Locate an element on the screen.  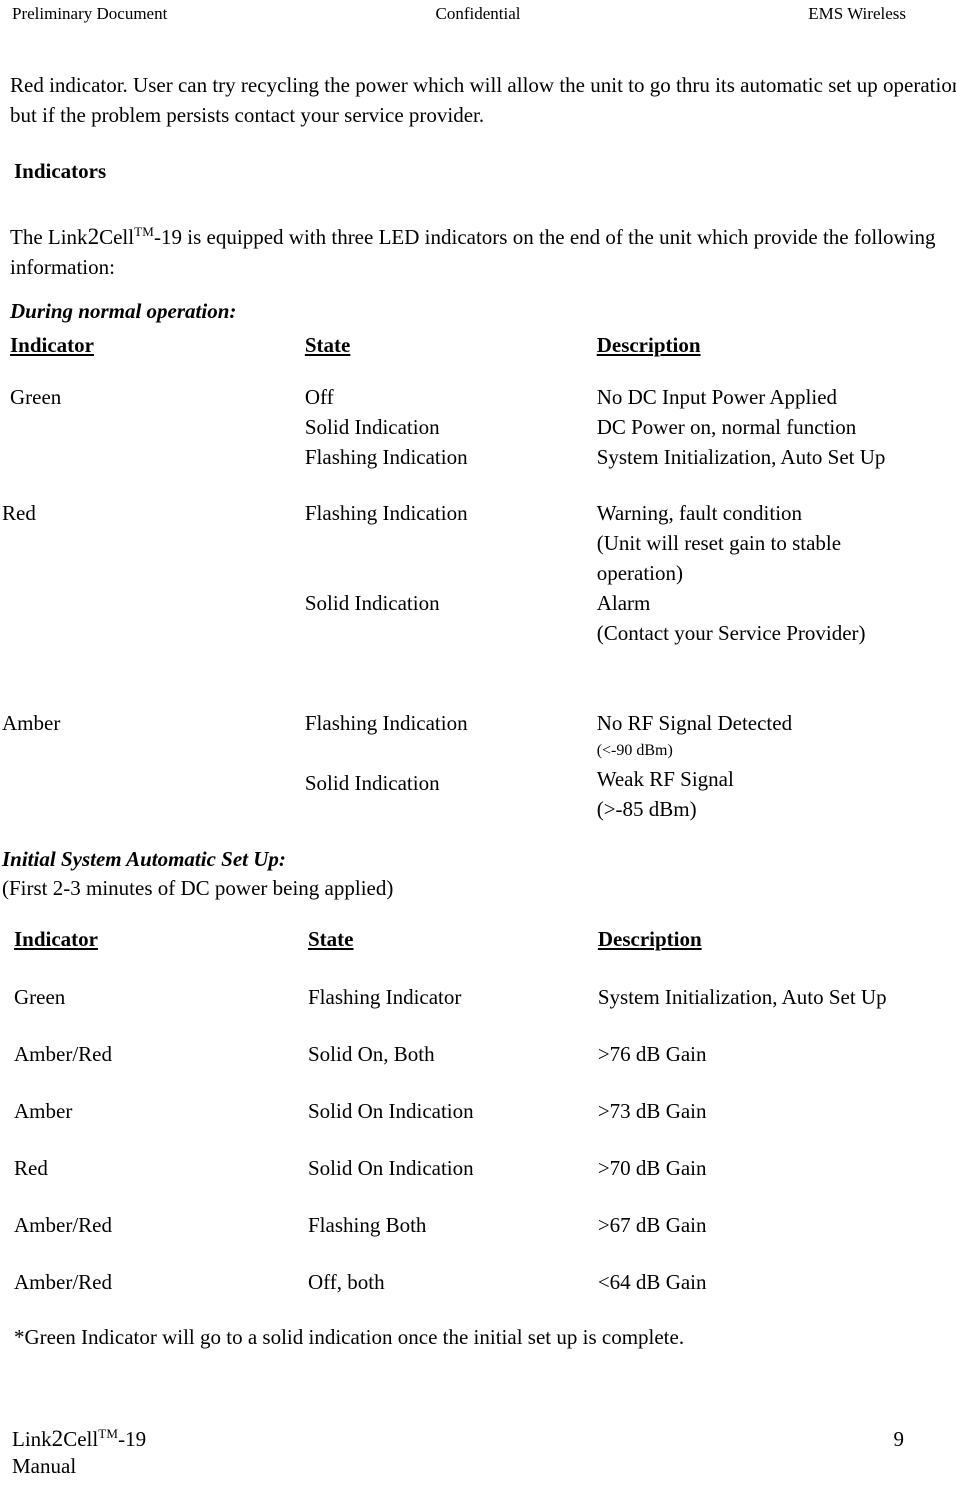
description-line: Weak RF Signal is located at coordinates (665, 779).